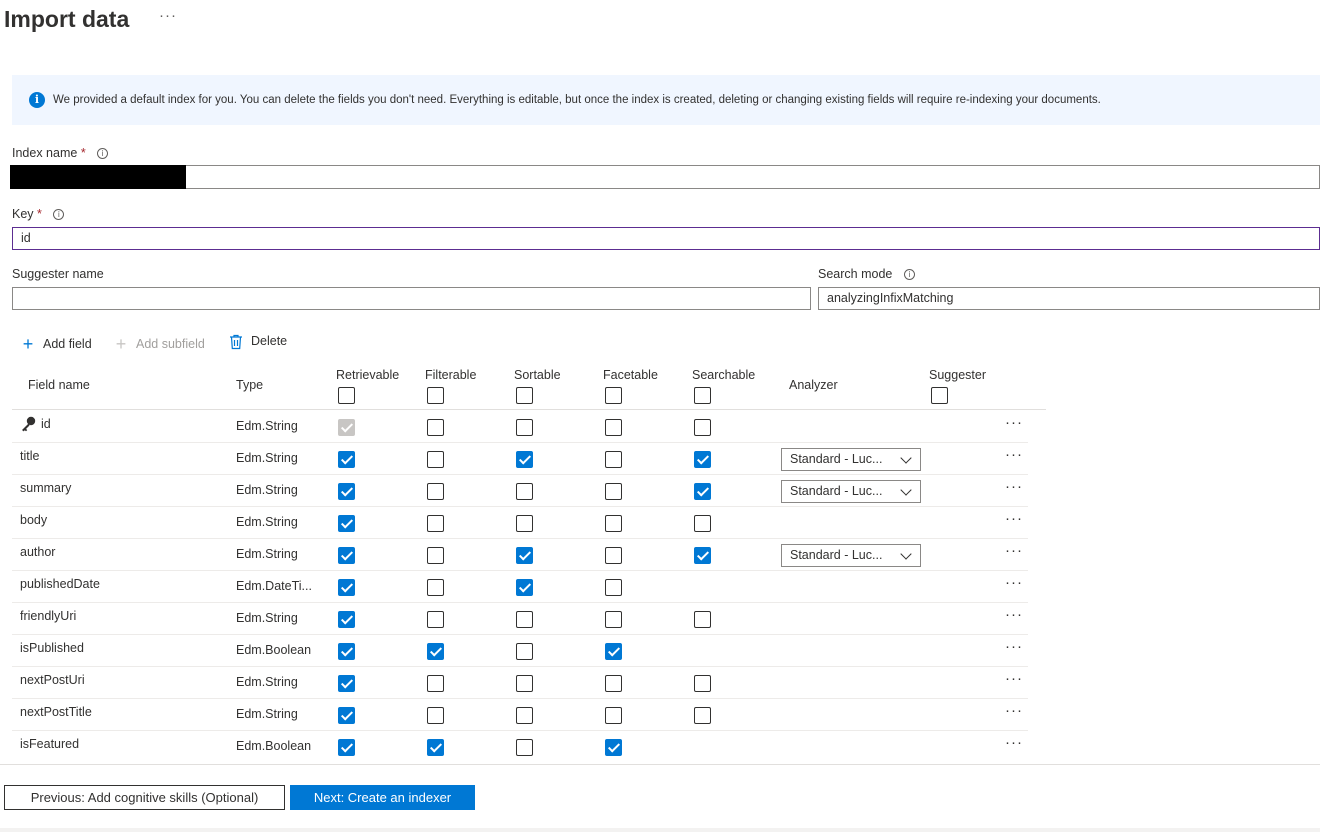  What do you see at coordinates (411, 298) in the screenshot?
I see `suggester-name-input` at bounding box center [411, 298].